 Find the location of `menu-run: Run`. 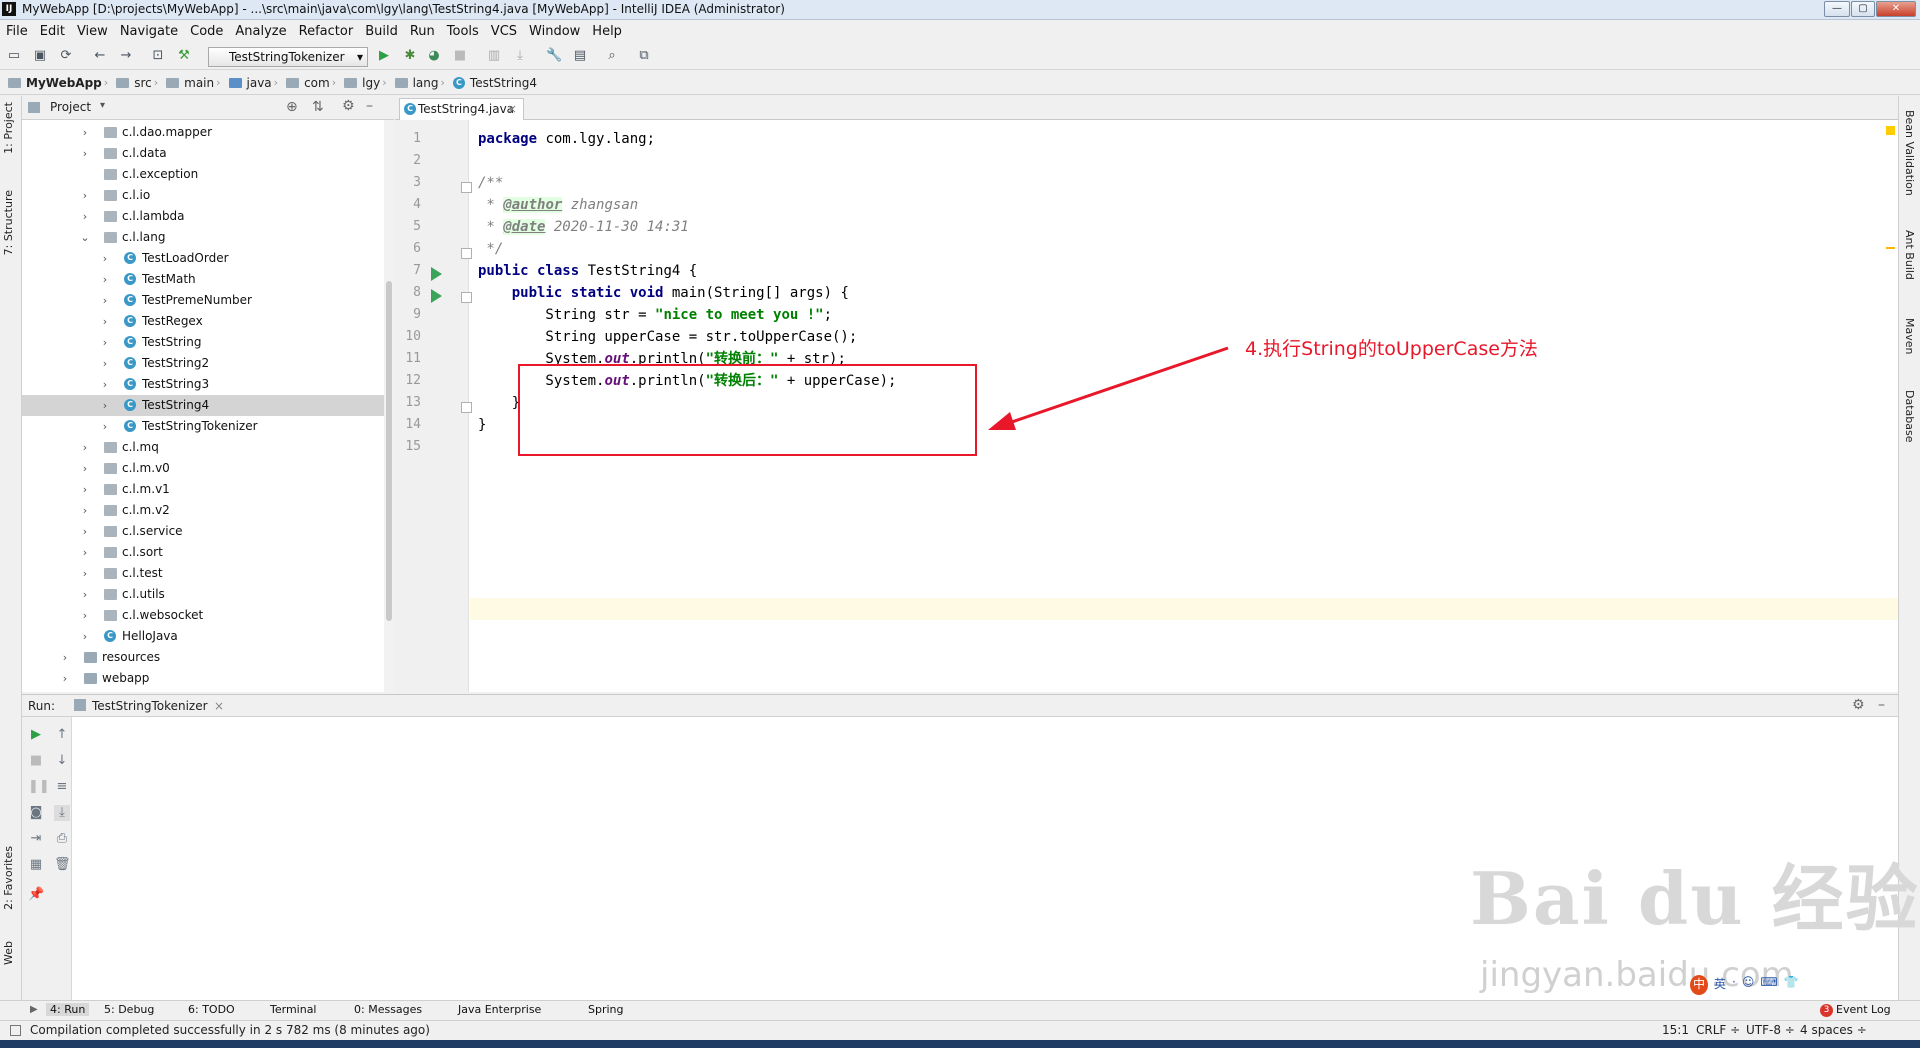

menu-run: Run is located at coordinates (422, 31).